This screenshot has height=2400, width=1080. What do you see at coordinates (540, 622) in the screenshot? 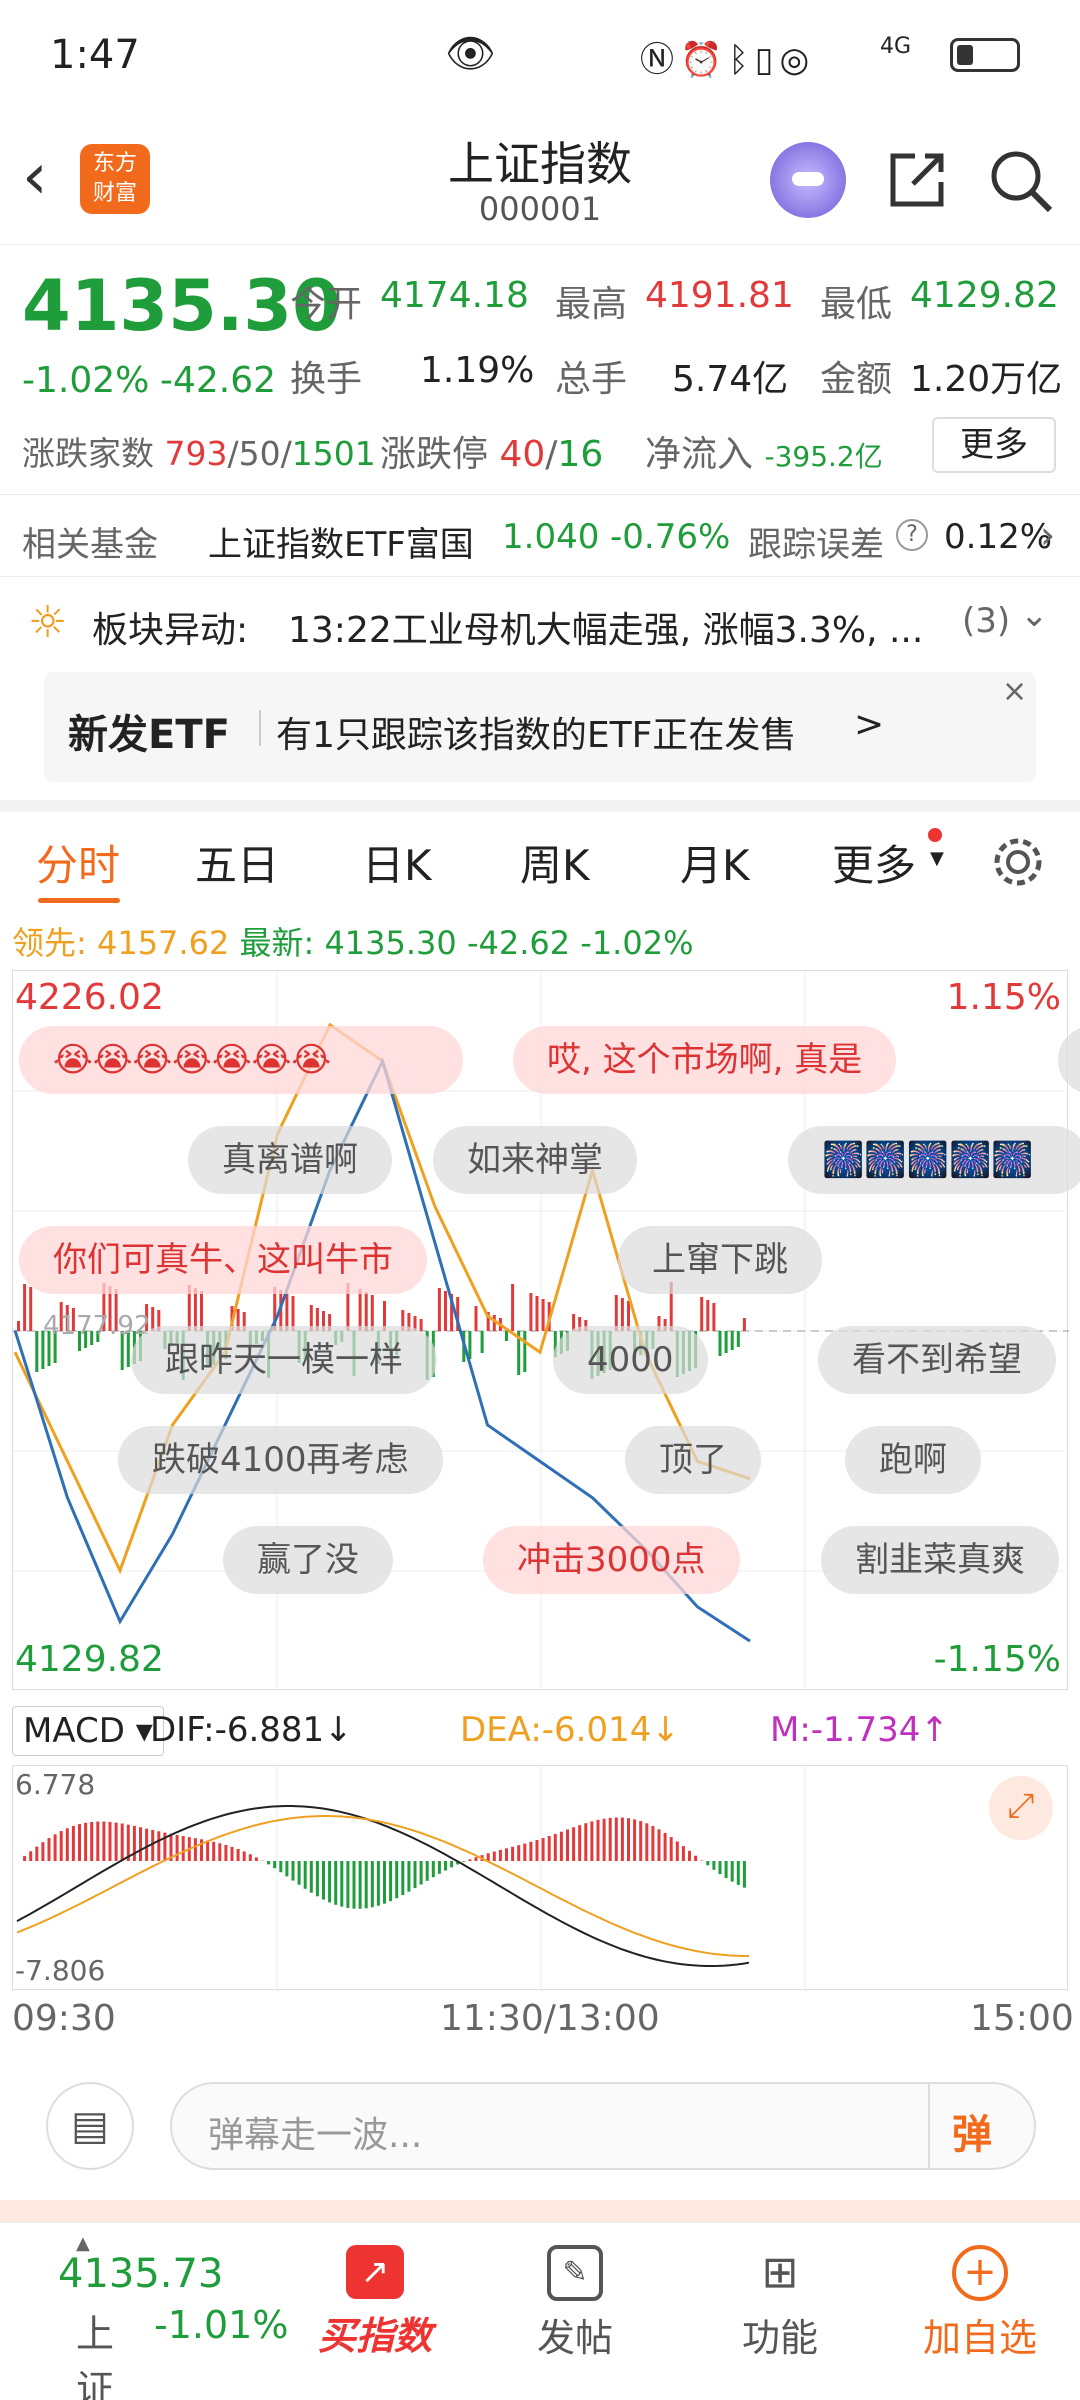
I see `sector-alert-row: ☼ 板块异动: 13:22工业母机大幅走强, 涨幅3.3%, ... (3) ⌄` at bounding box center [540, 622].